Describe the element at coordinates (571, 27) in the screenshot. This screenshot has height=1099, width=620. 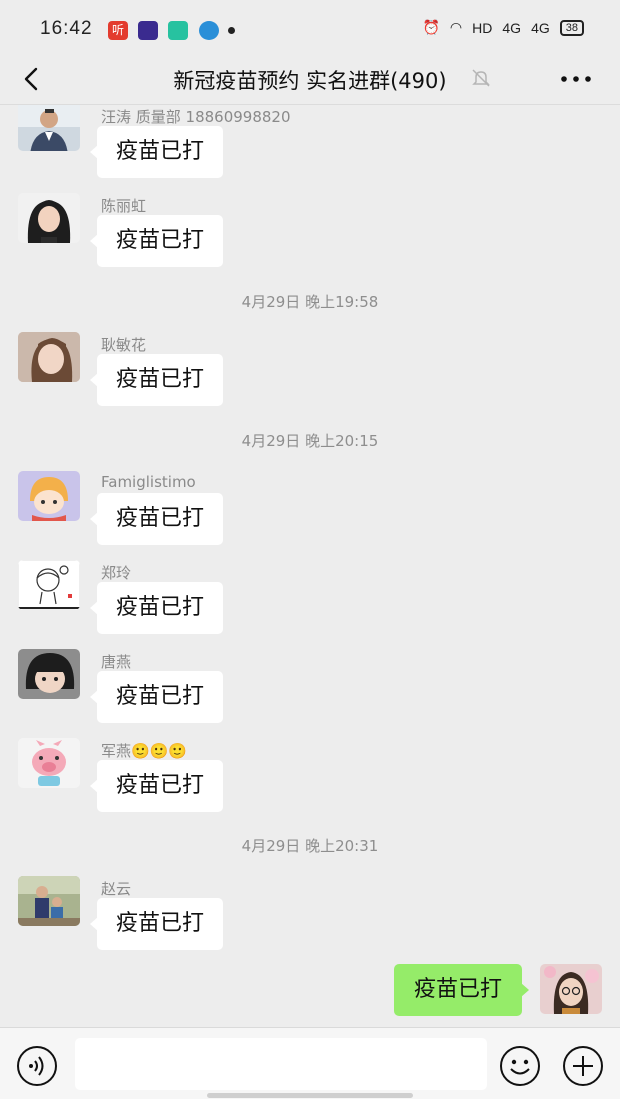
I see `battery-icon: 38` at that location.